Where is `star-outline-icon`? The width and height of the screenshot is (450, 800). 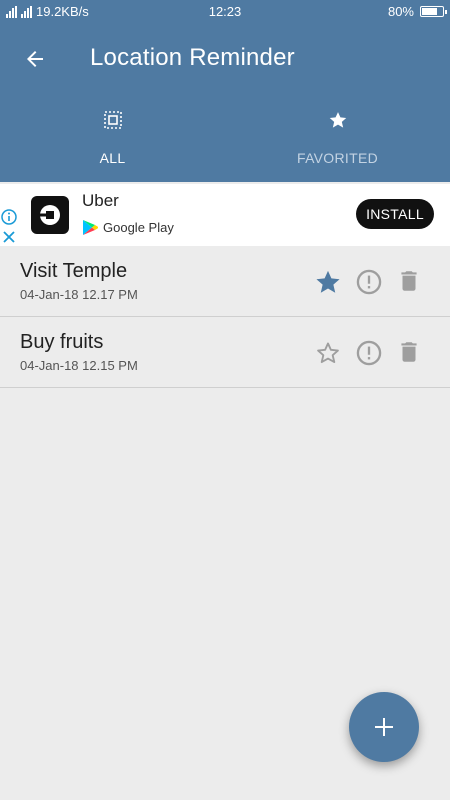
star-outline-icon is located at coordinates (328, 353).